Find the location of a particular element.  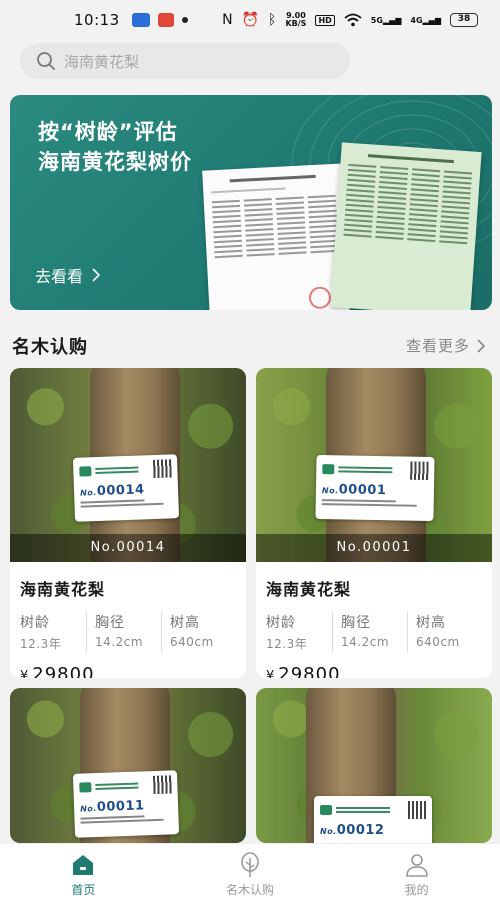

tag-number: 00014 is located at coordinates (120, 491).